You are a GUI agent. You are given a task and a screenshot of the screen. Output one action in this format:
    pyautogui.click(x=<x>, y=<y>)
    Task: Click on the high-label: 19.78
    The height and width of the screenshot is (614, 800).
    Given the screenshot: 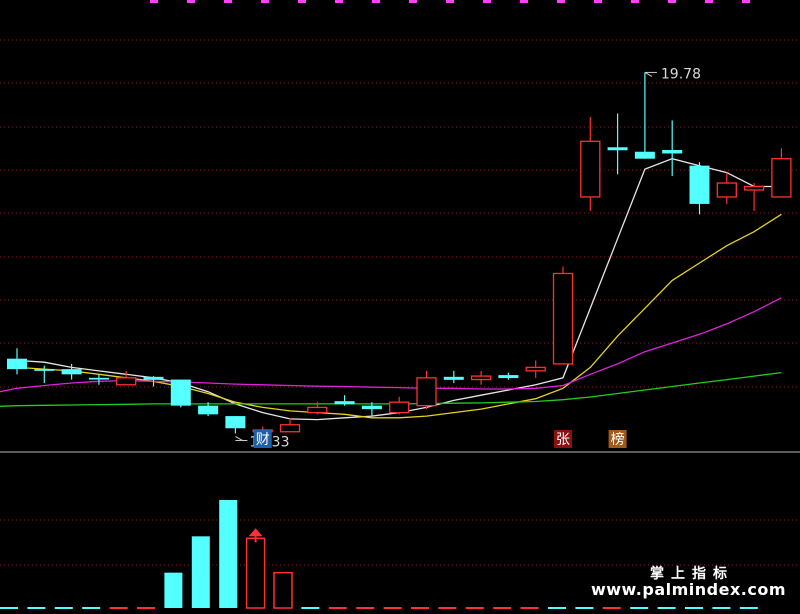 What is the action you would take?
    pyautogui.click(x=681, y=74)
    